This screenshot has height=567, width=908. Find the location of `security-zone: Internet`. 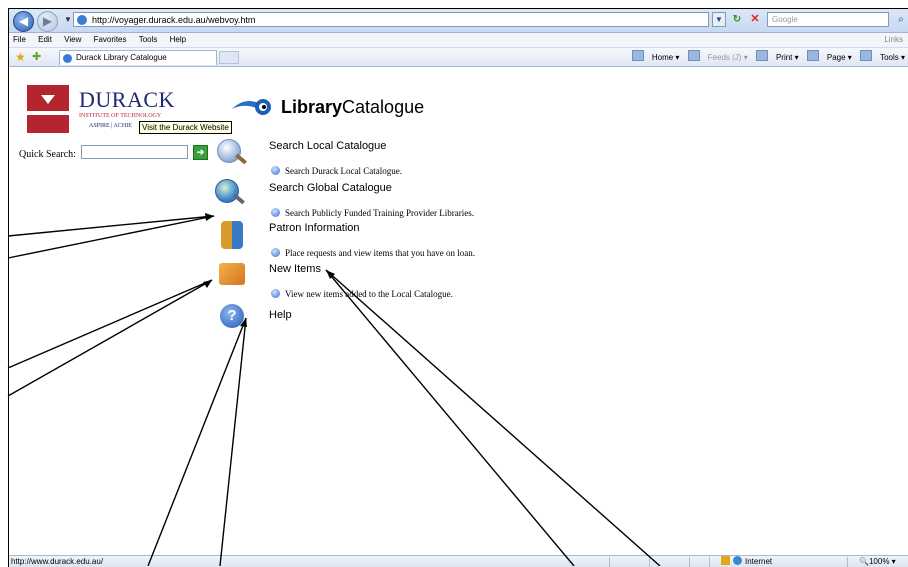

security-zone: Internet is located at coordinates (746, 561).